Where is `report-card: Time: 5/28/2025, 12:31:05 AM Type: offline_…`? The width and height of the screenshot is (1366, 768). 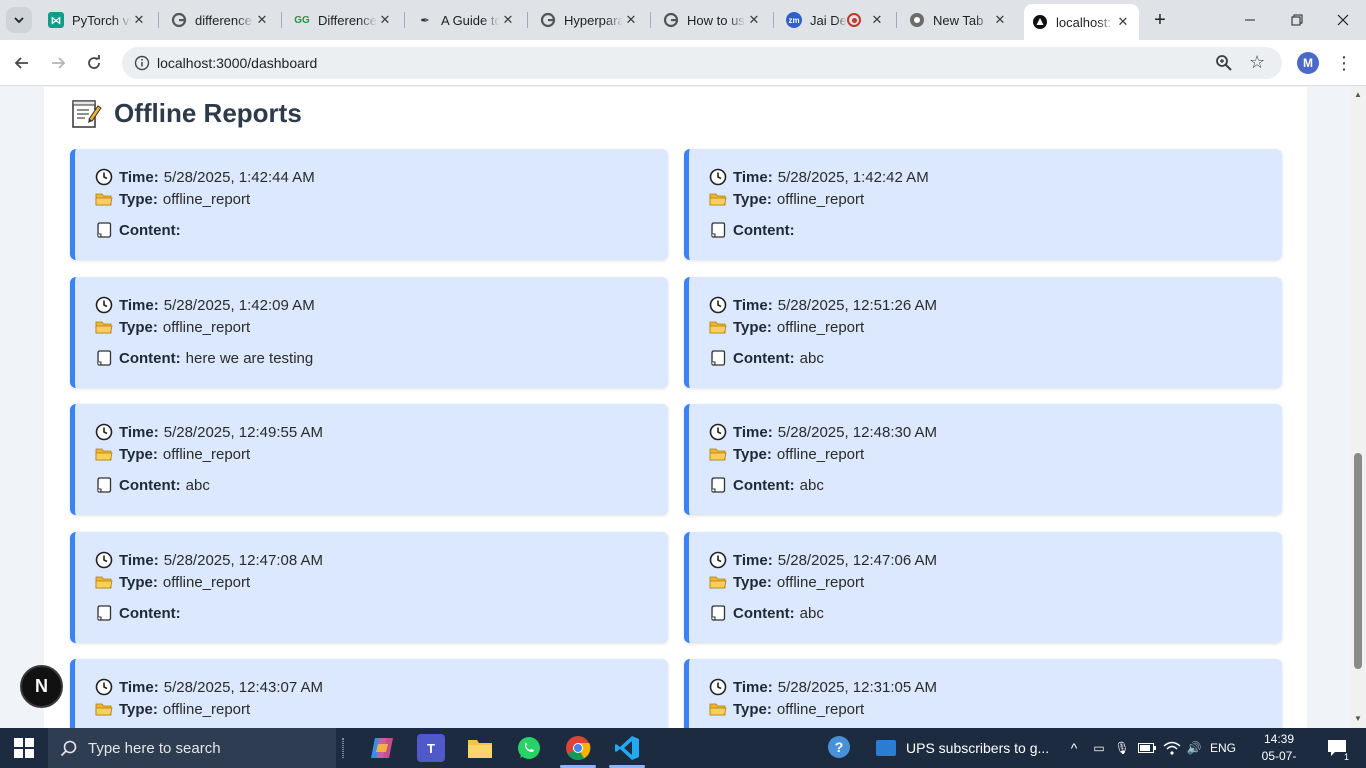 report-card: Time: 5/28/2025, 12:31:05 AM Type: offline_… is located at coordinates (983, 693).